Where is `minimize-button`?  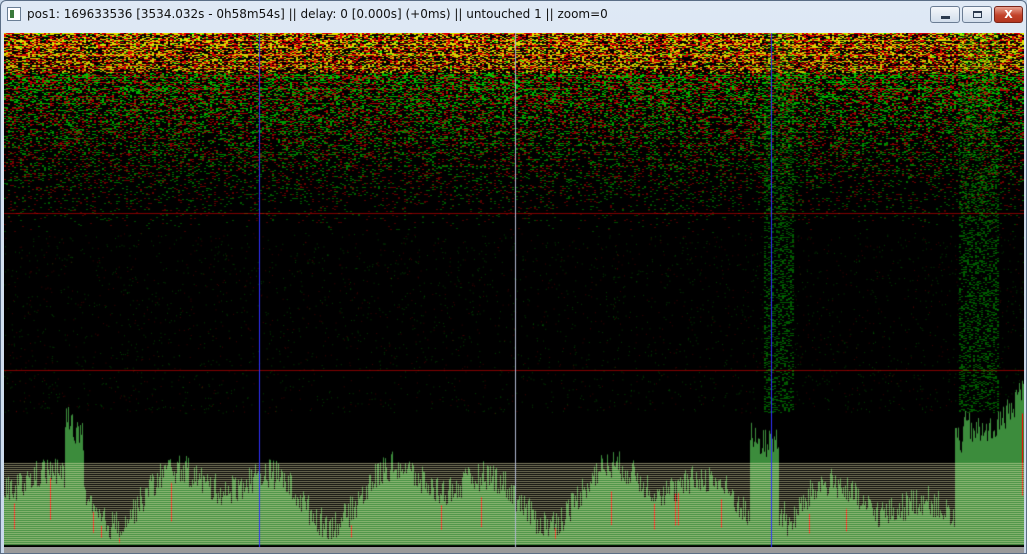
minimize-button is located at coordinates (945, 14).